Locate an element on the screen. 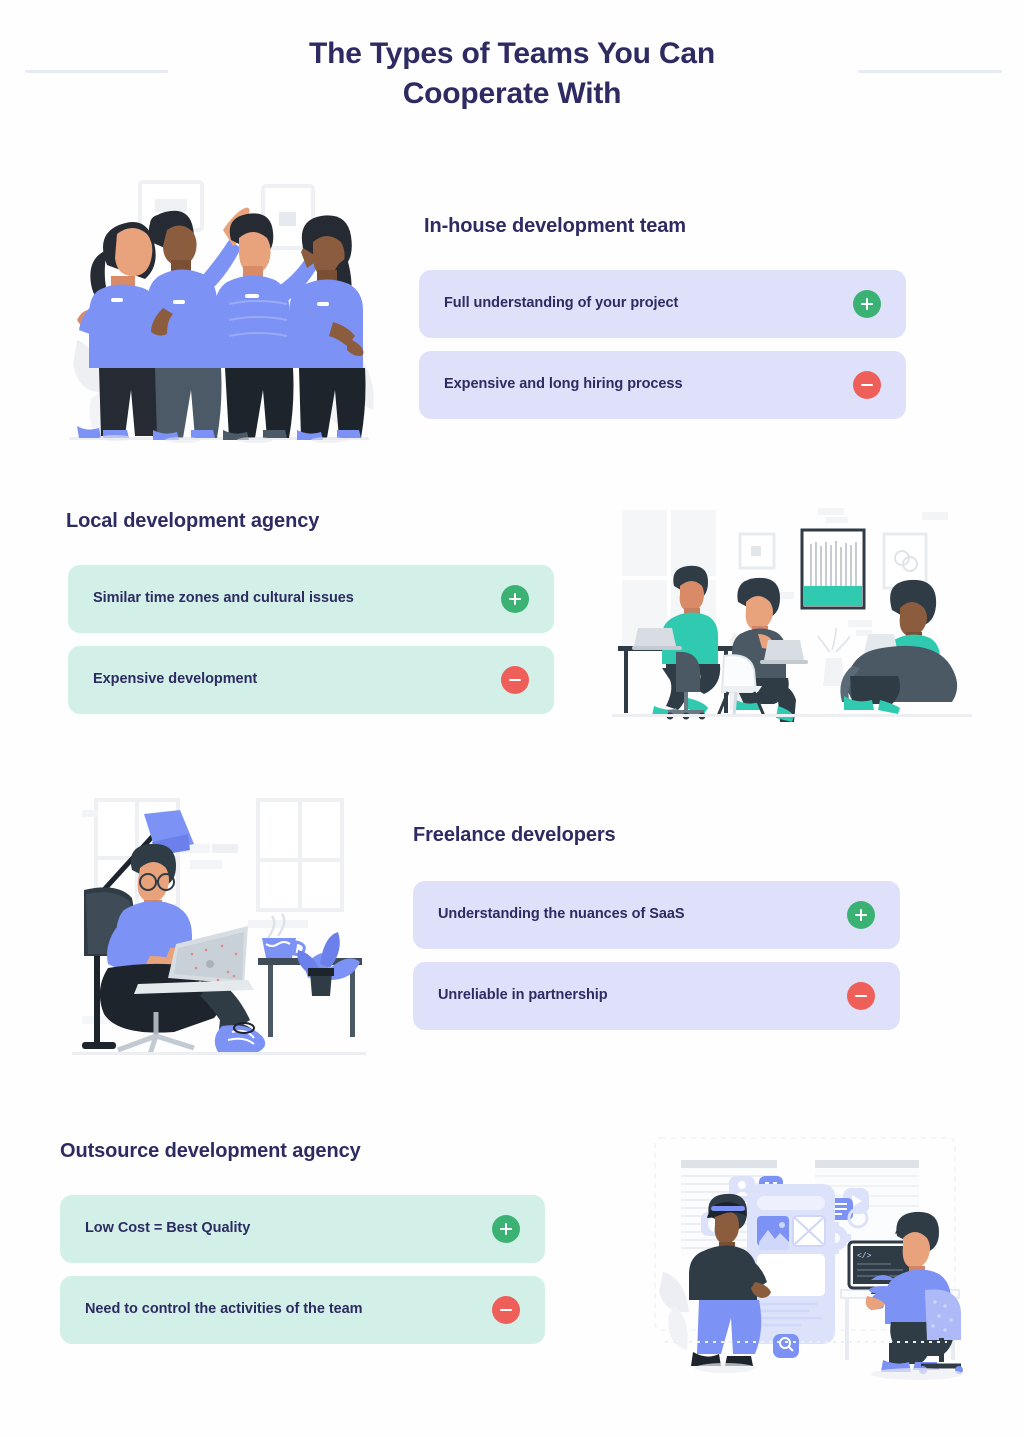 This screenshot has height=1437, width=1024. section-heading-outsource: Outsource development agency is located at coordinates (210, 1151).